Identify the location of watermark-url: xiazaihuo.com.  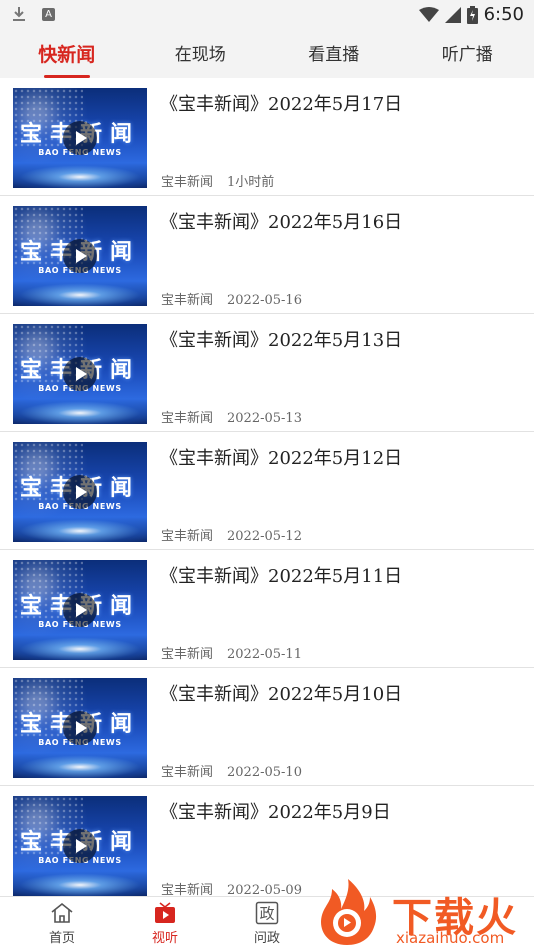
(450, 938).